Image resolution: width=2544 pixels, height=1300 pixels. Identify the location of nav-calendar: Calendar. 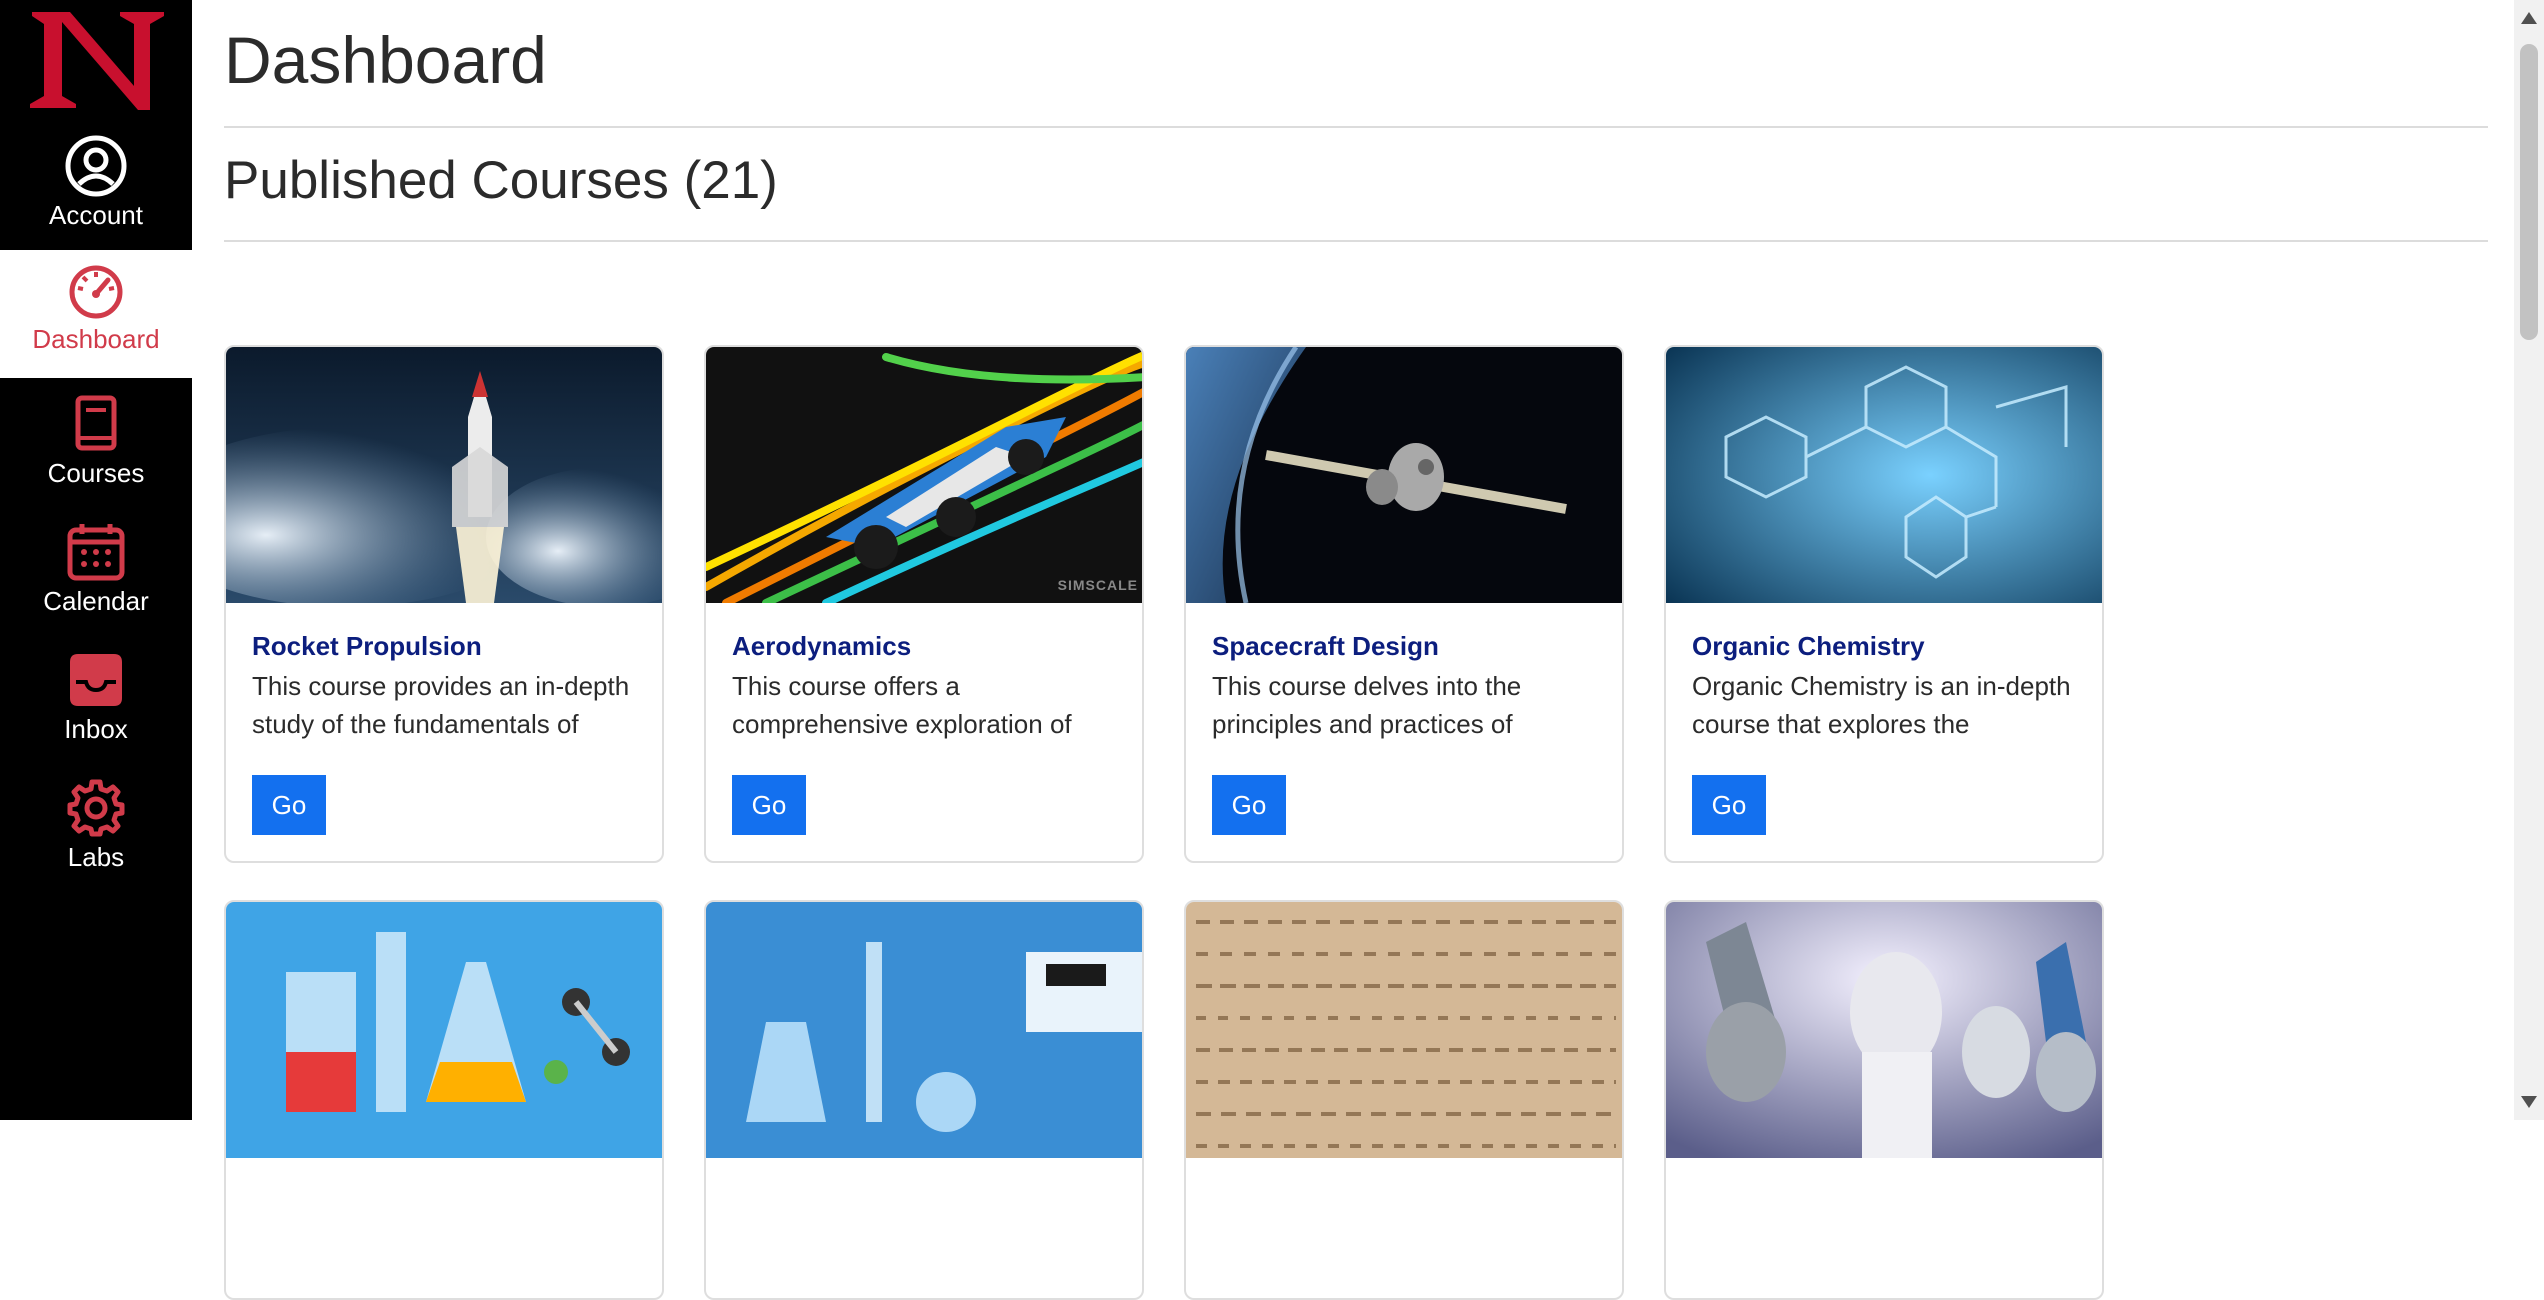
(96, 576).